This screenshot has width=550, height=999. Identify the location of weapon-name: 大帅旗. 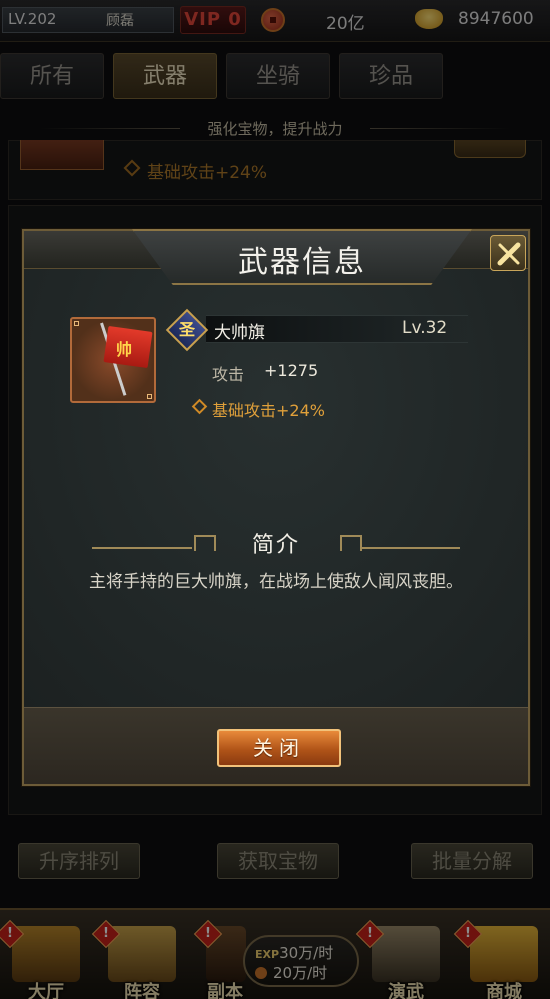
(239, 333).